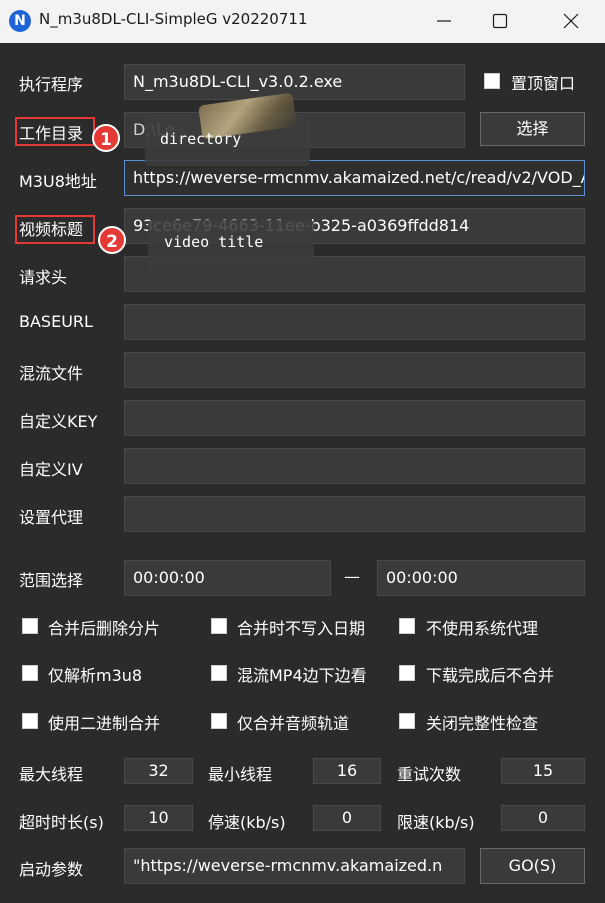 This screenshot has height=903, width=605. Describe the element at coordinates (158, 771) in the screenshot. I see `max-threads-input: 32` at that location.